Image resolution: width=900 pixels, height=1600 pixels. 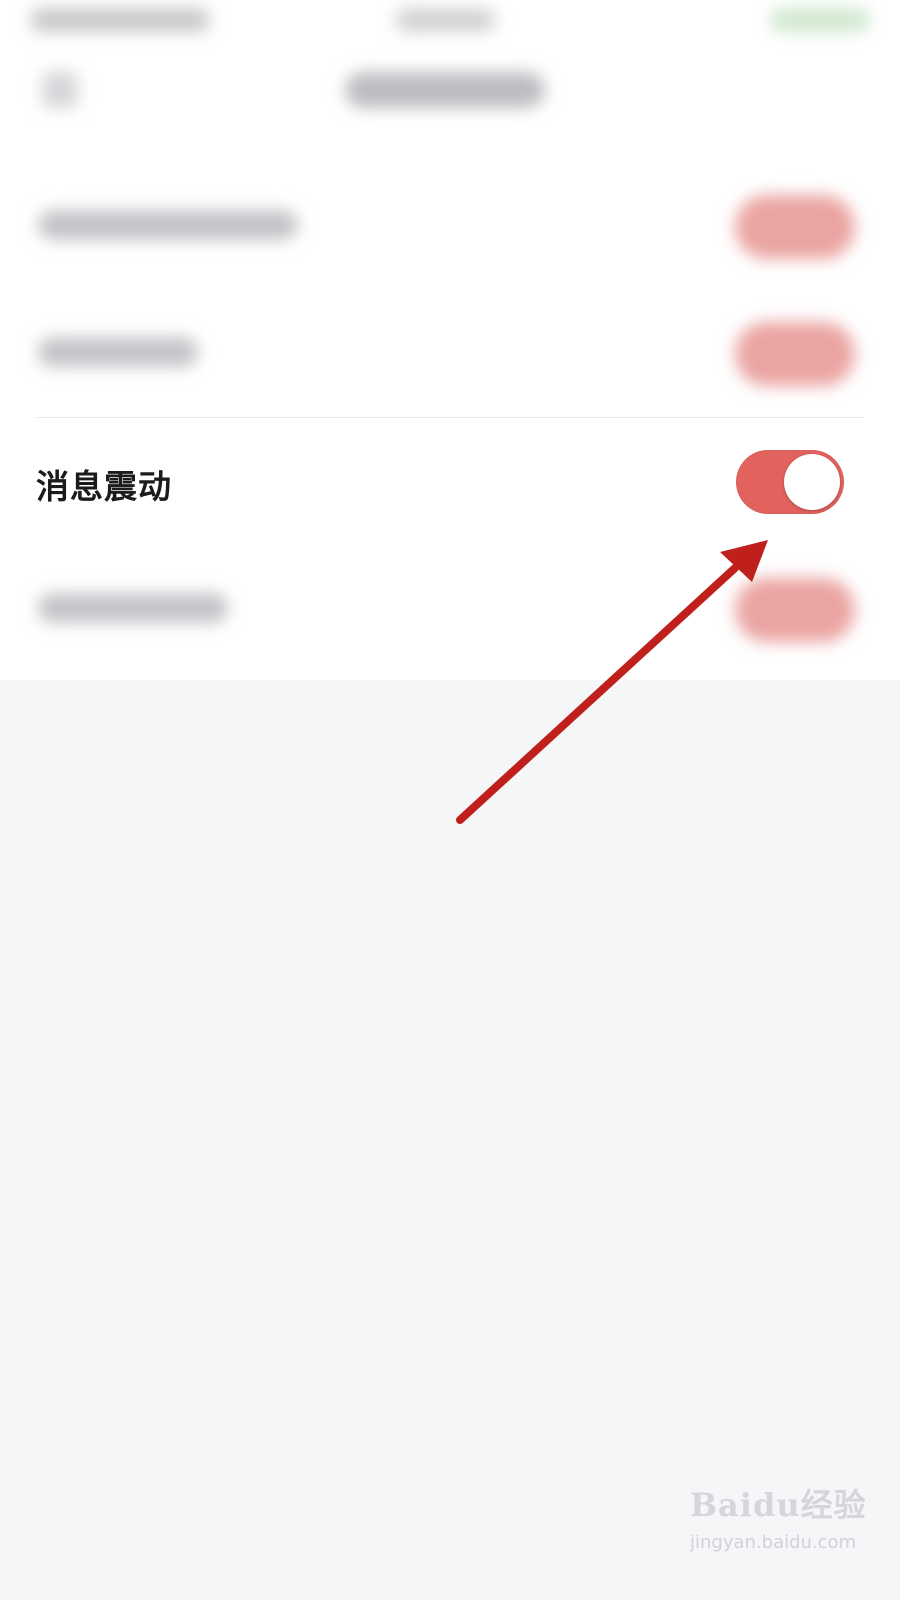 What do you see at coordinates (773, 1542) in the screenshot?
I see `watermark-url: jingyan.baidu.com` at bounding box center [773, 1542].